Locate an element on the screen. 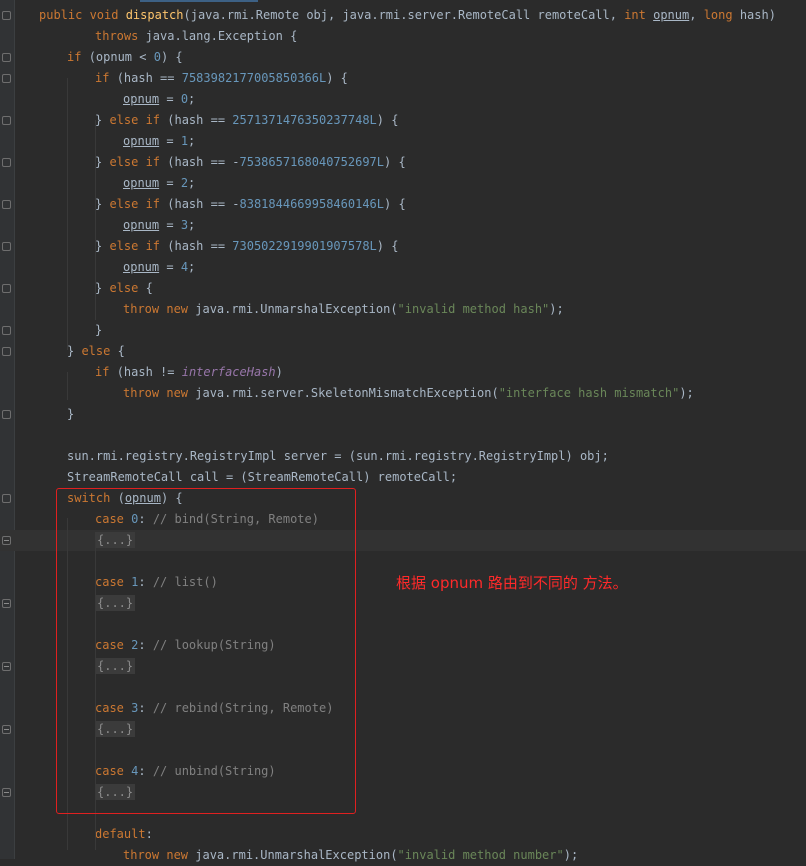 The width and height of the screenshot is (806, 866). code-token: 0 is located at coordinates (184, 99).